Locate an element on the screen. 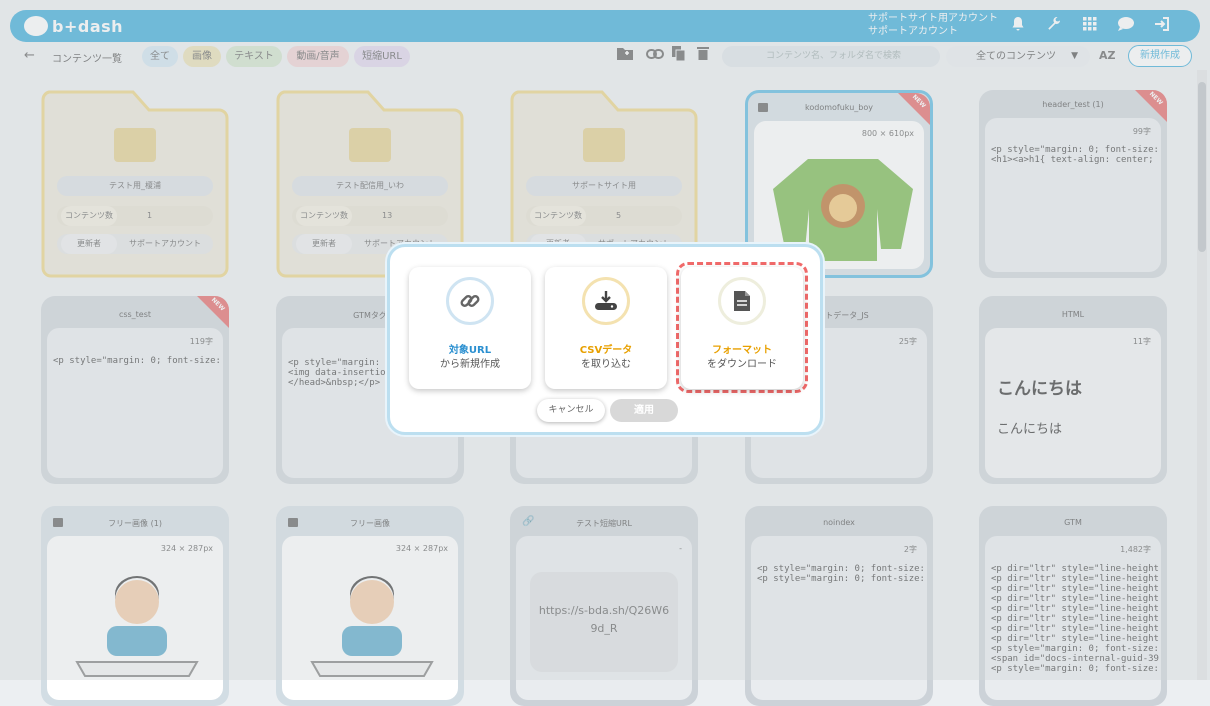 The height and width of the screenshot is (706, 1210). option-title: フォーマット is located at coordinates (742, 350).